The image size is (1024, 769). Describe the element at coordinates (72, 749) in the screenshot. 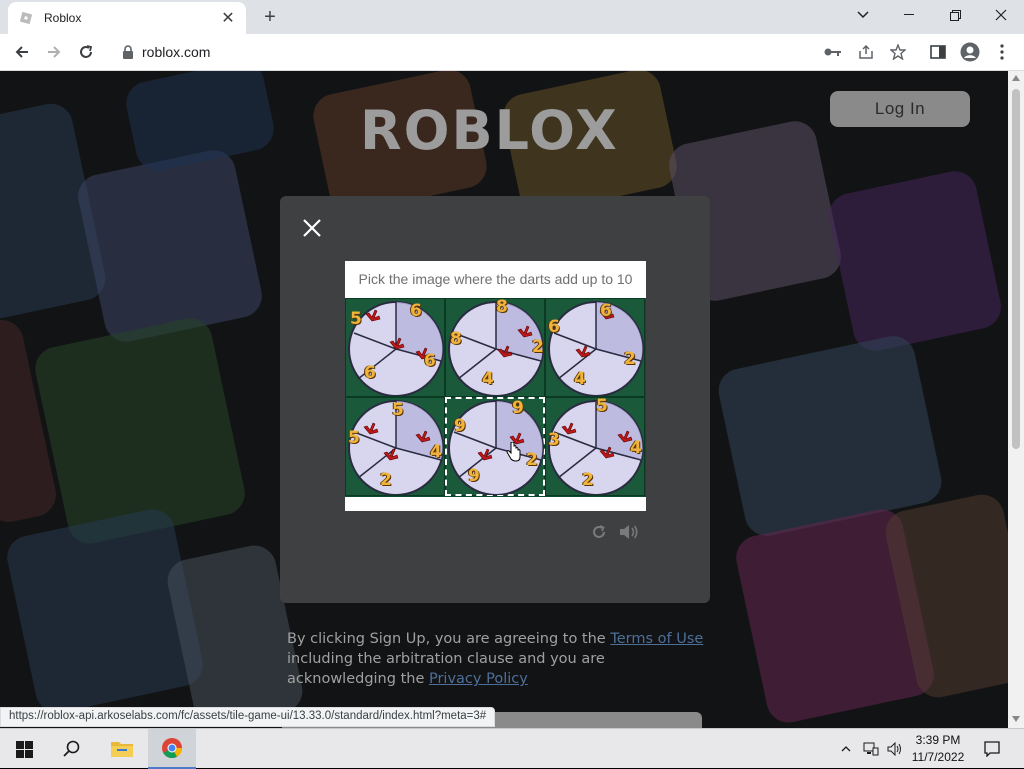

I see `search-icon` at that location.